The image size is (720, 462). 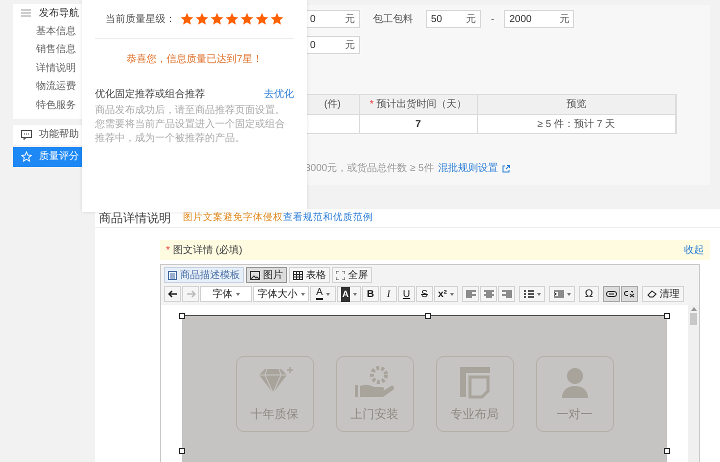 I want to click on editor-tab: 商品描述模板, so click(x=204, y=275).